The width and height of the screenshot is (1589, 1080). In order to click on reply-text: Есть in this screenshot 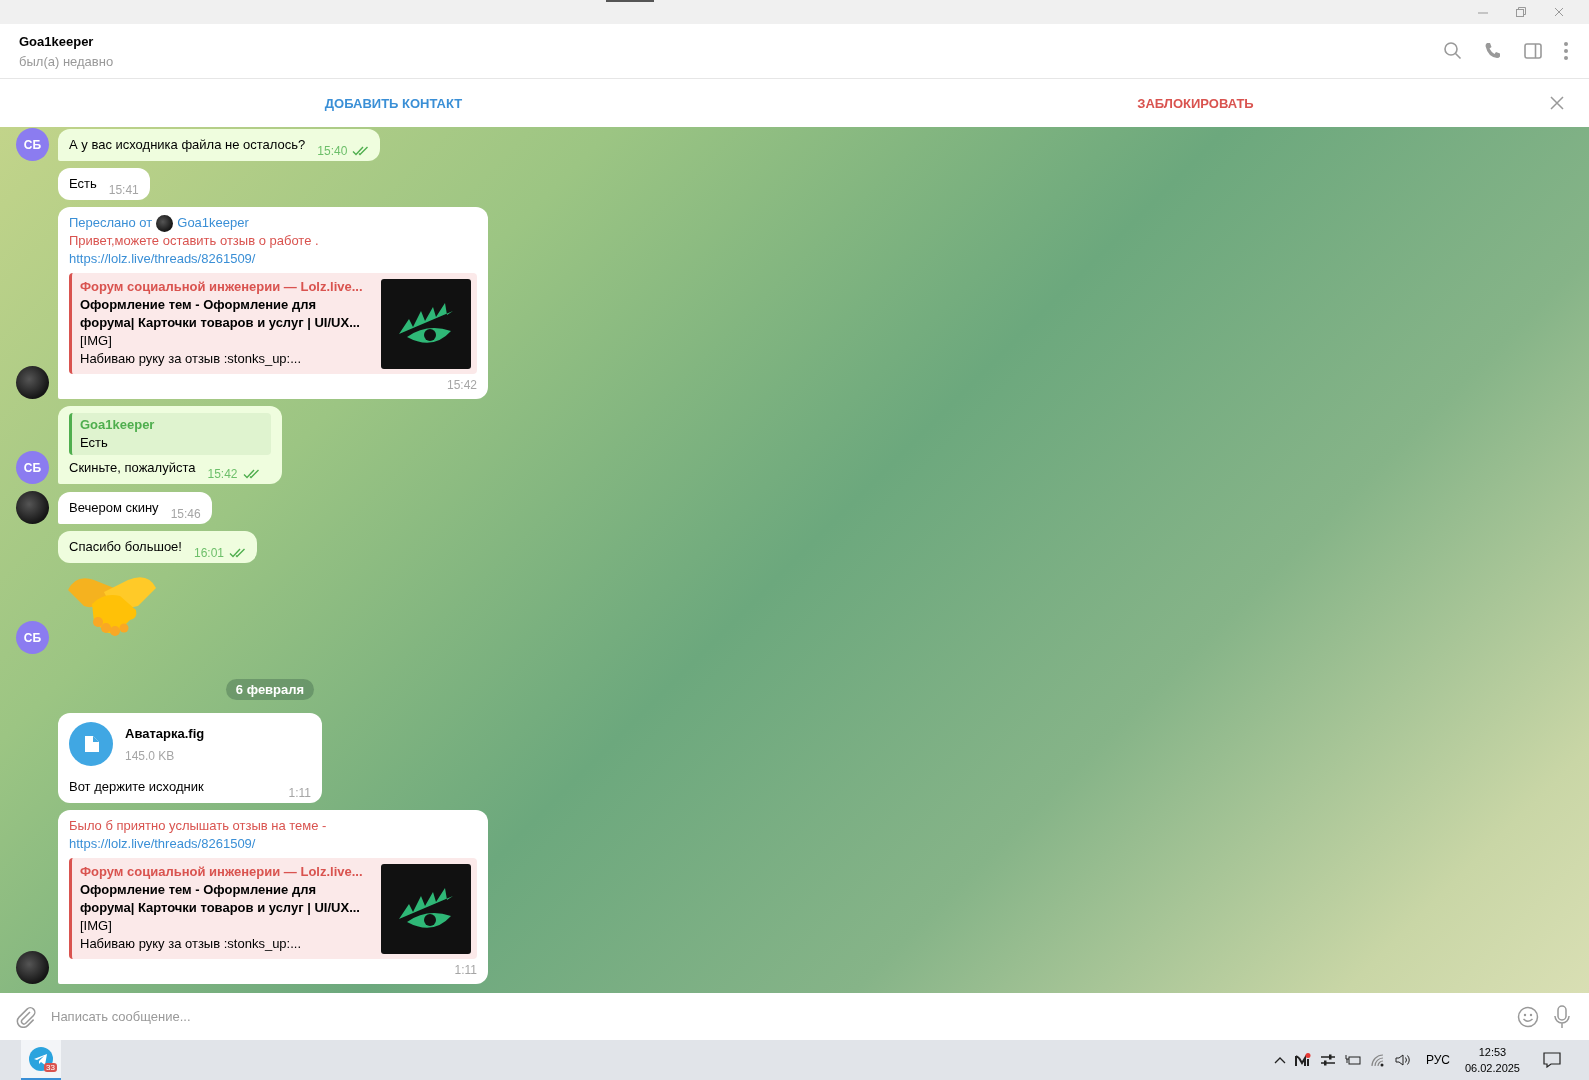, I will do `click(94, 443)`.